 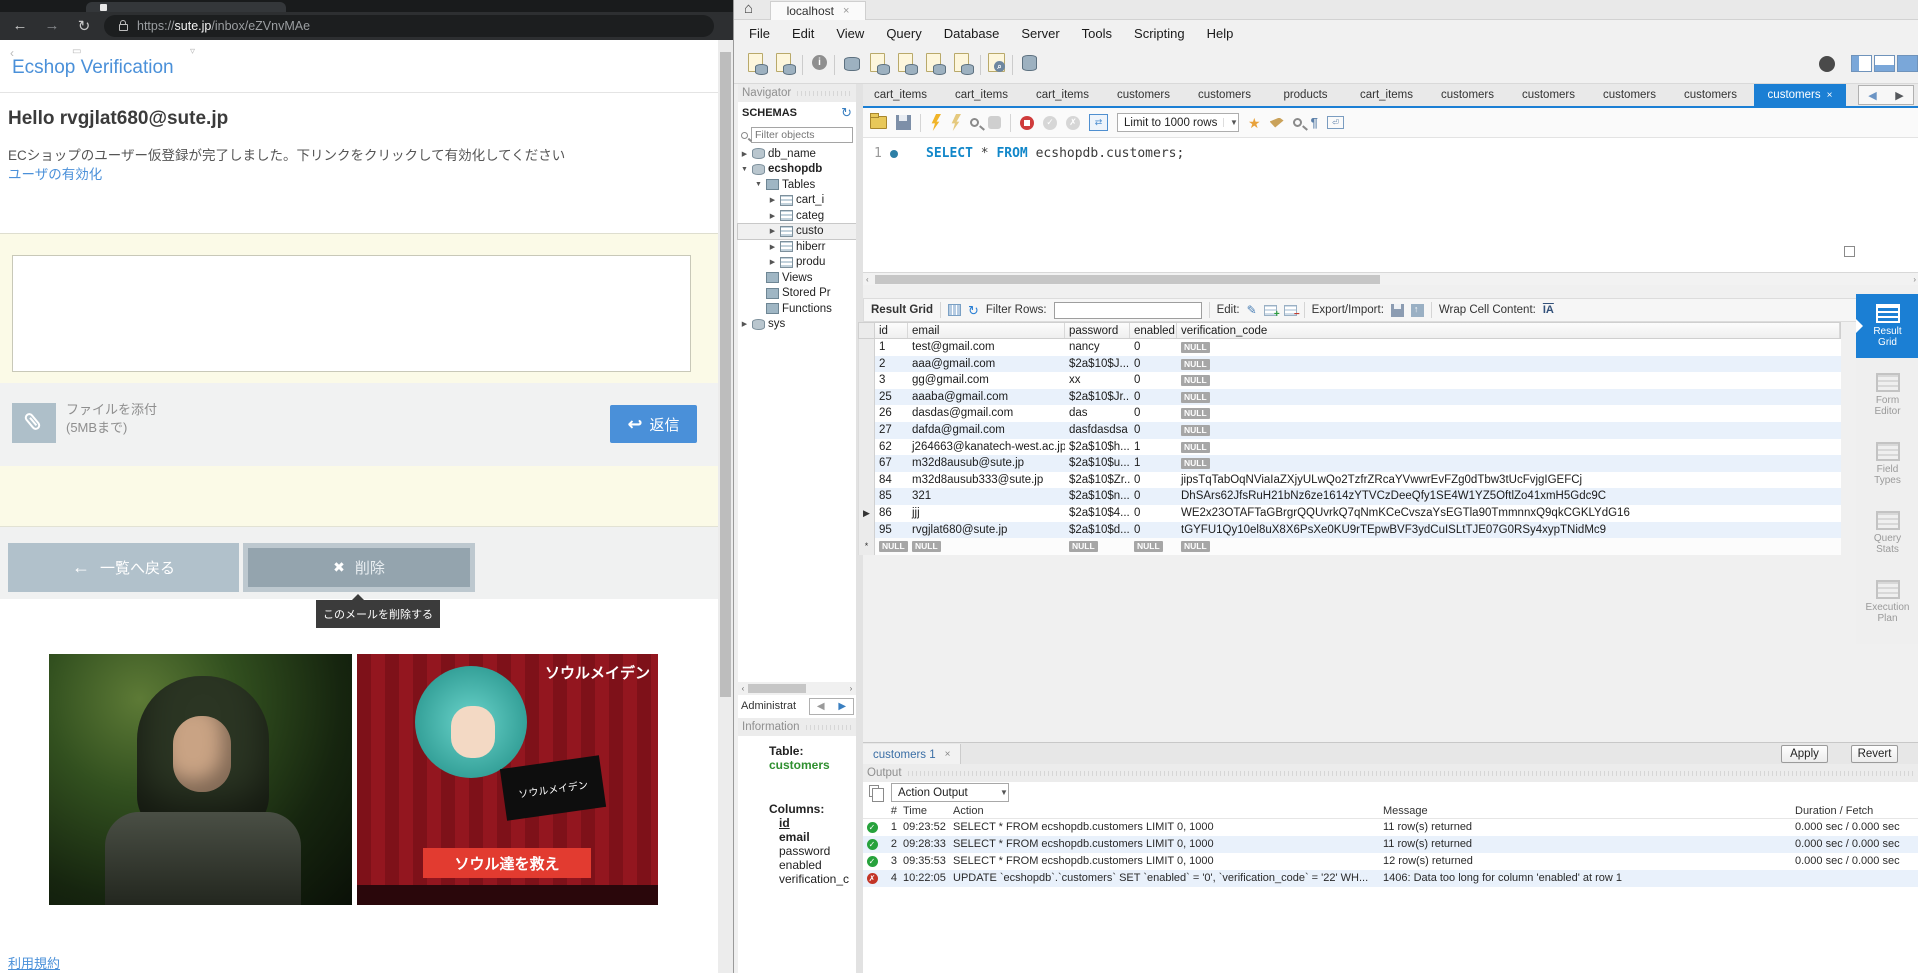 What do you see at coordinates (34, 423) in the screenshot?
I see `attach-file-button` at bounding box center [34, 423].